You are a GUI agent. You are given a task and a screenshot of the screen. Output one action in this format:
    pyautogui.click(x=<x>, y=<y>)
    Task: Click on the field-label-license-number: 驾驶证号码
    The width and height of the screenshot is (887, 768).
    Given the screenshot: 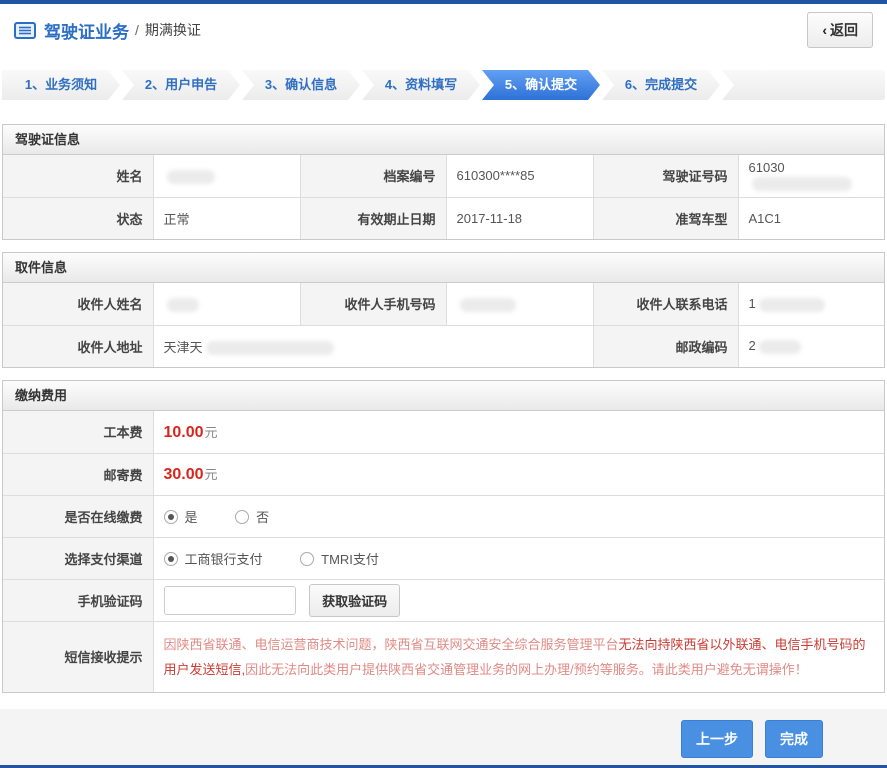 What is the action you would take?
    pyautogui.click(x=665, y=176)
    